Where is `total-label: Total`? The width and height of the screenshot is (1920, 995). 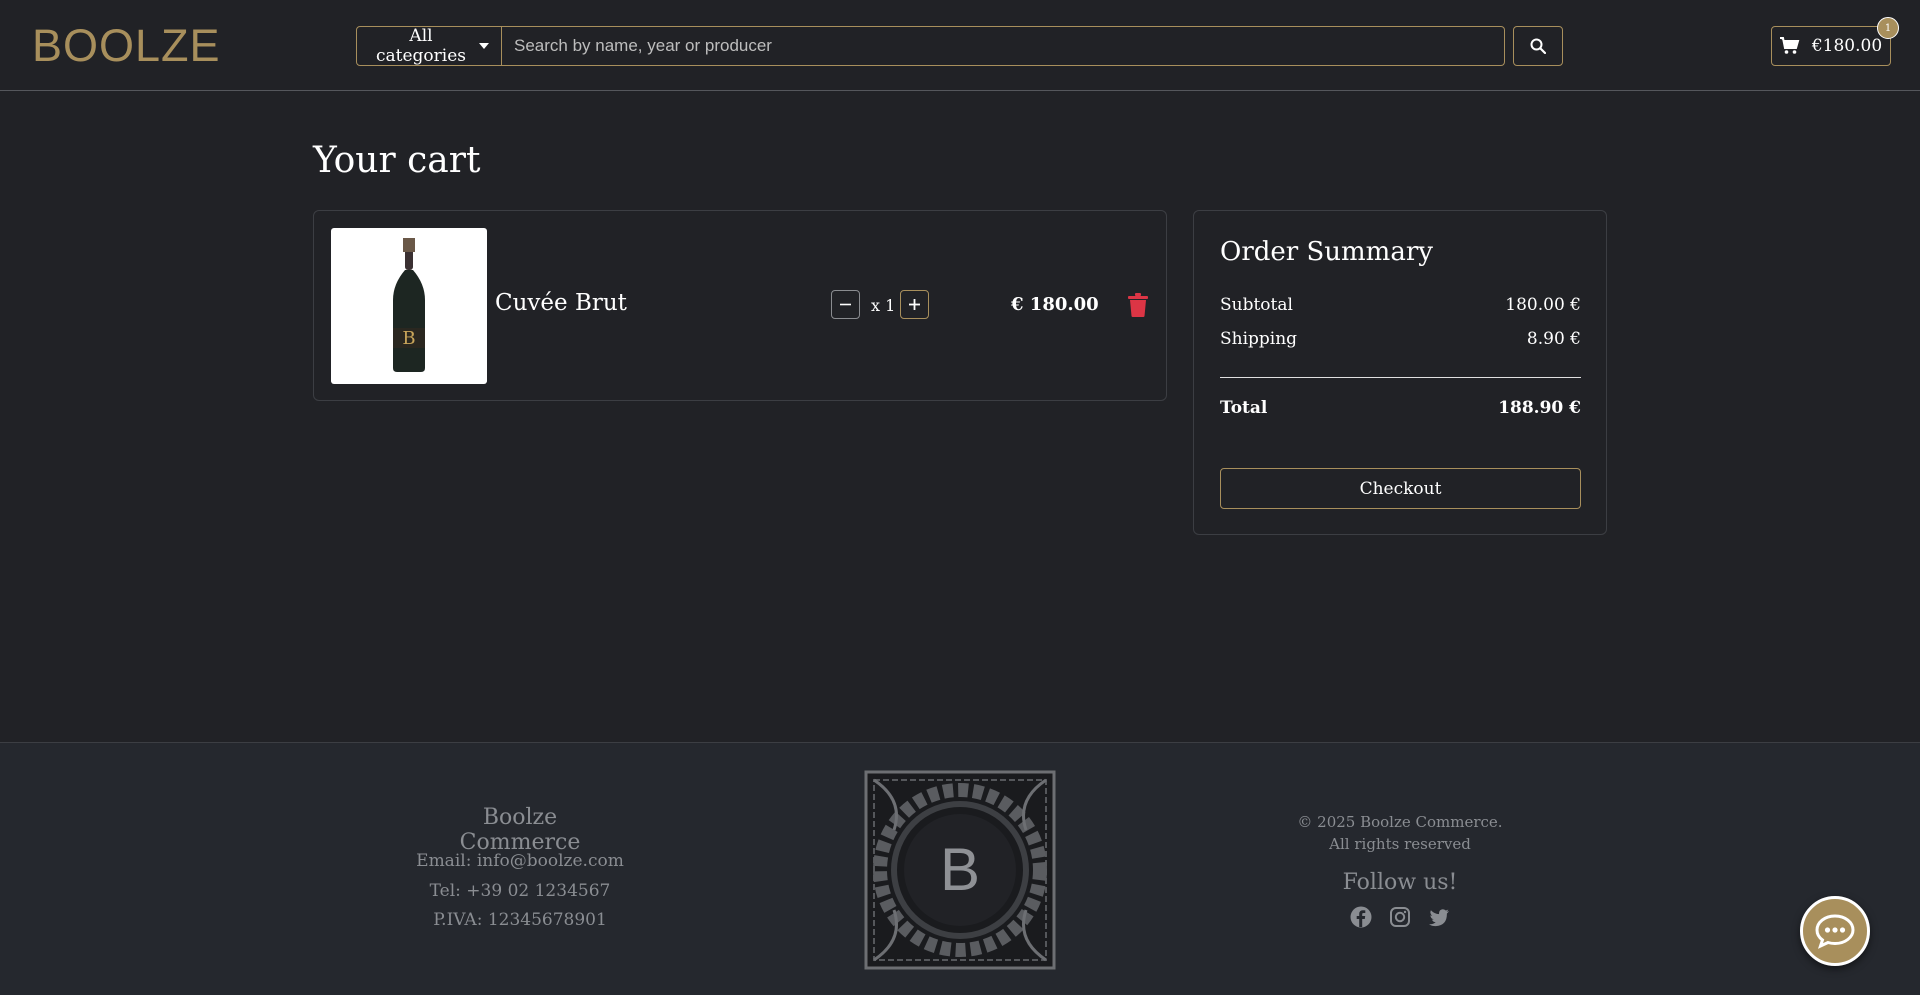 total-label: Total is located at coordinates (1244, 408).